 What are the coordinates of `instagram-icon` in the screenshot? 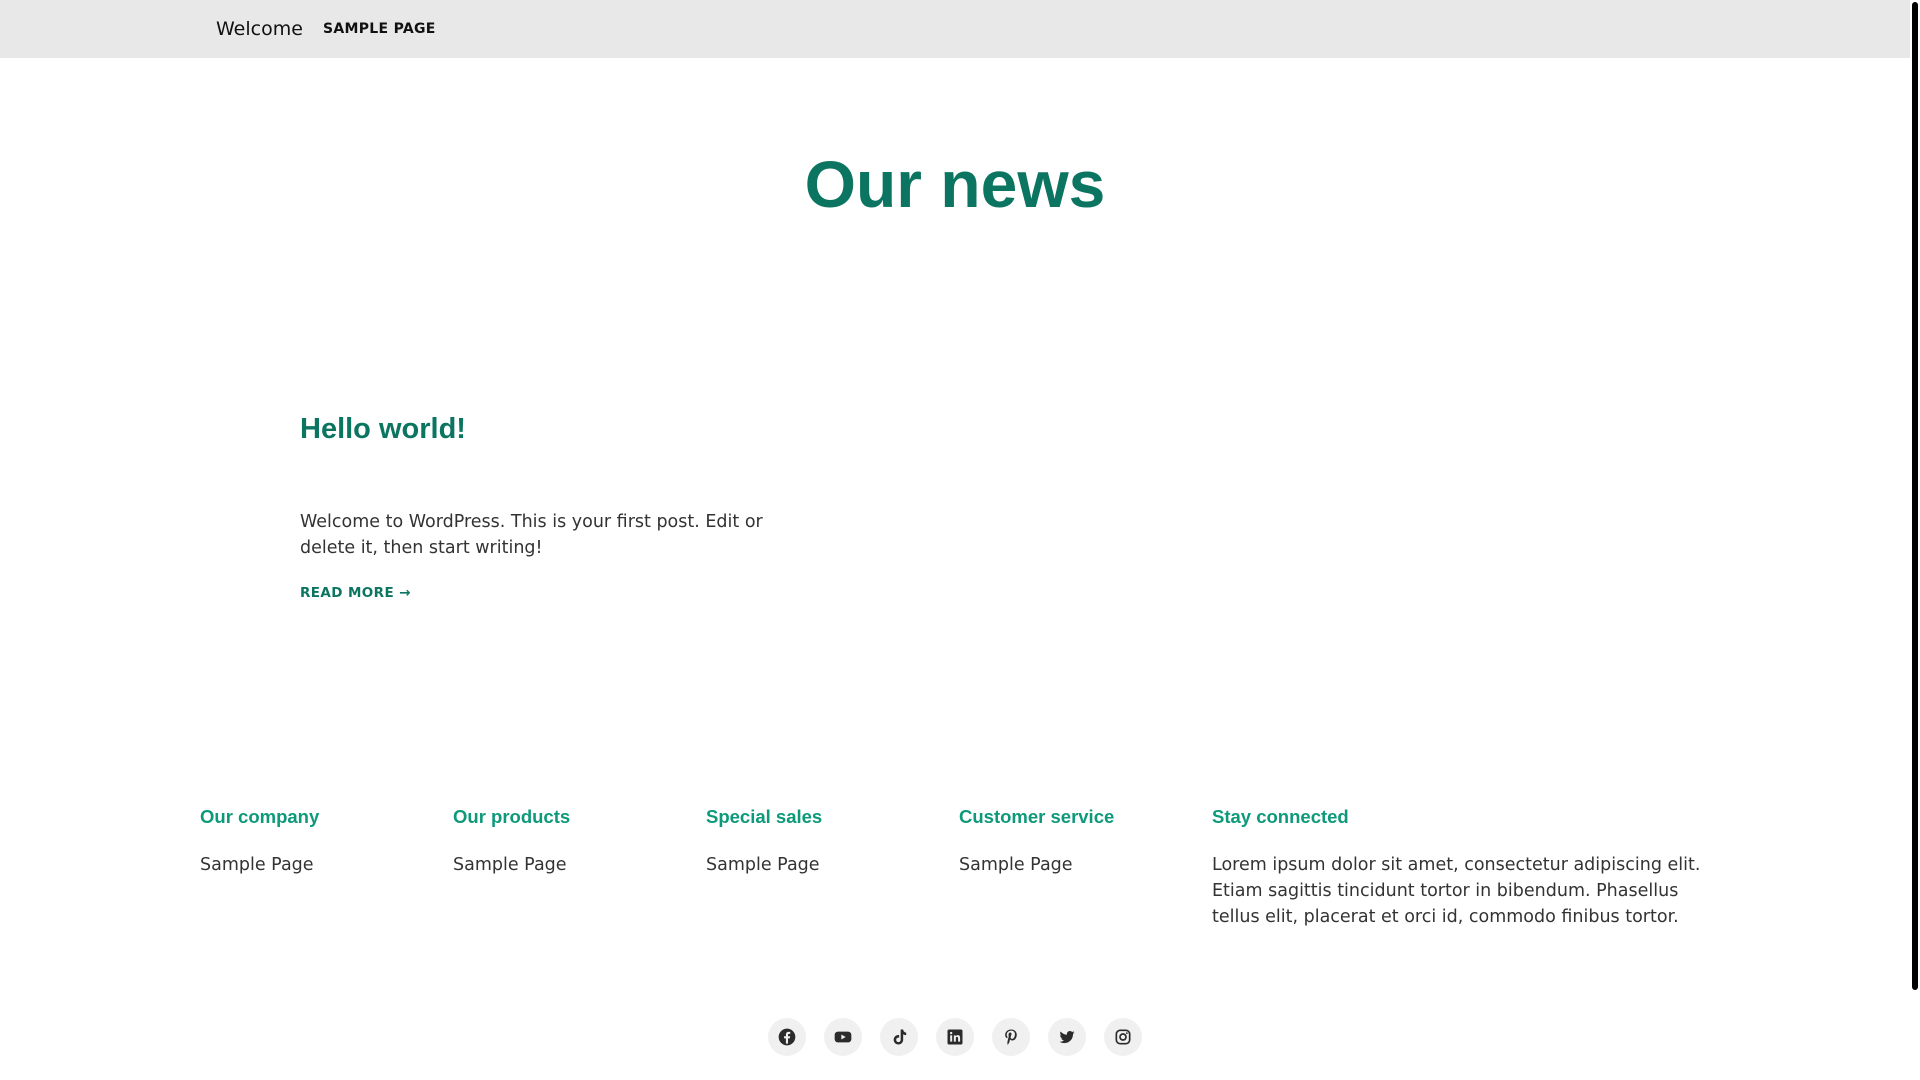 It's located at (1123, 1037).